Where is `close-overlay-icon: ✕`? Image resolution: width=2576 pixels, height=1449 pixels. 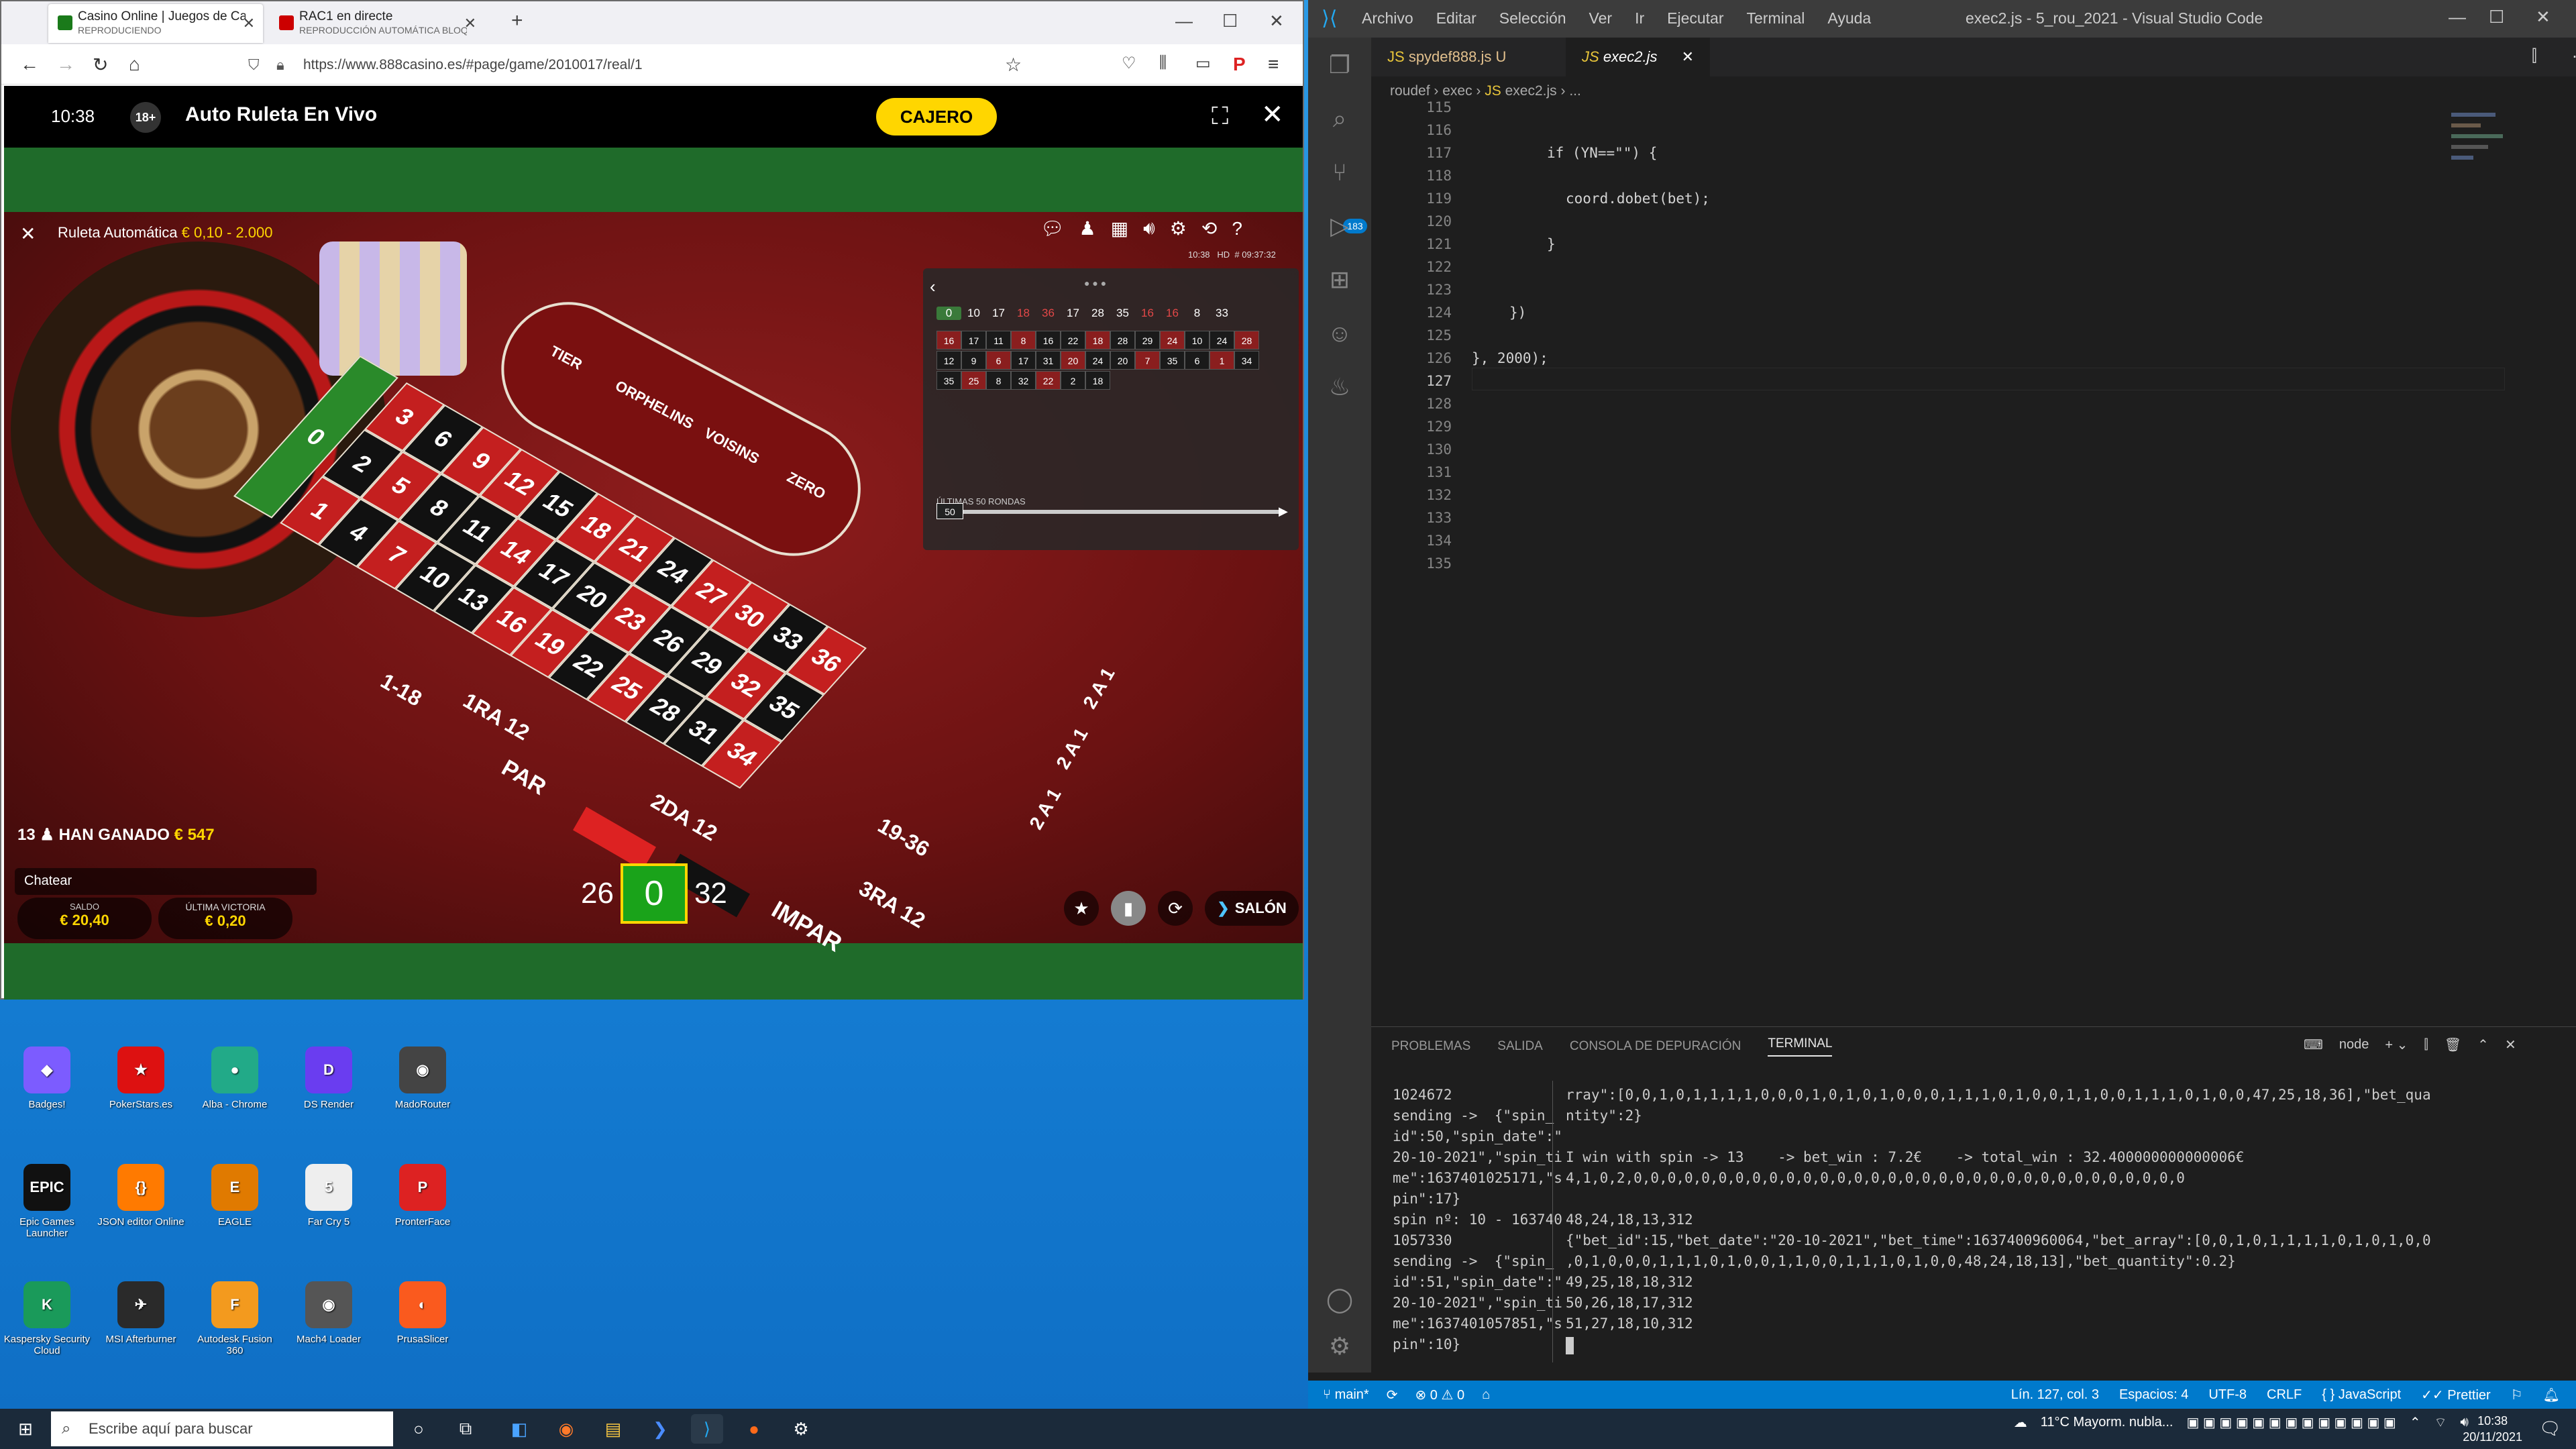
close-overlay-icon: ✕ is located at coordinates (28, 234).